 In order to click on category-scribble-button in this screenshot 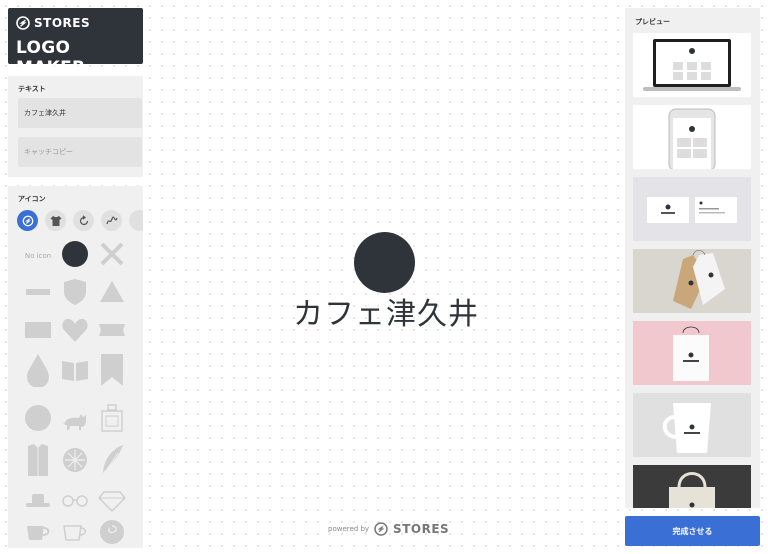, I will do `click(111, 220)`.